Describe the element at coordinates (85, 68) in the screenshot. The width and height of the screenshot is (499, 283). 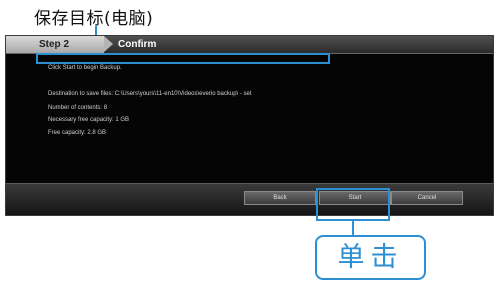
I see `instruction-text: Click Start to begin Backup.` at that location.